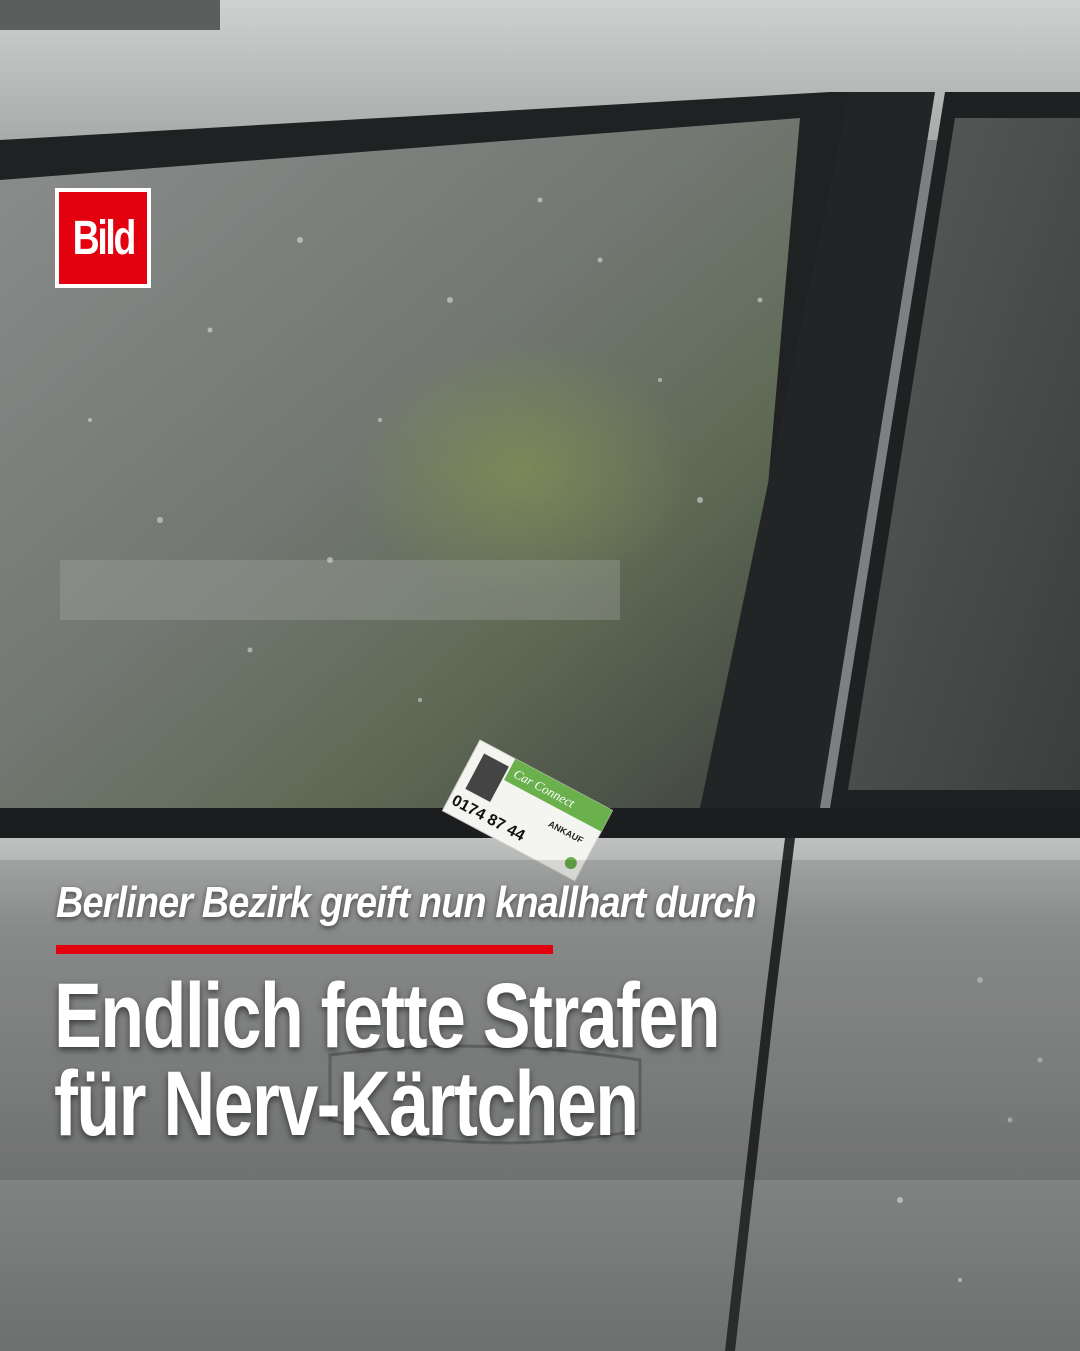 The width and height of the screenshot is (1080, 1351). Describe the element at coordinates (110, 15) in the screenshot. I see `background-strip` at that location.